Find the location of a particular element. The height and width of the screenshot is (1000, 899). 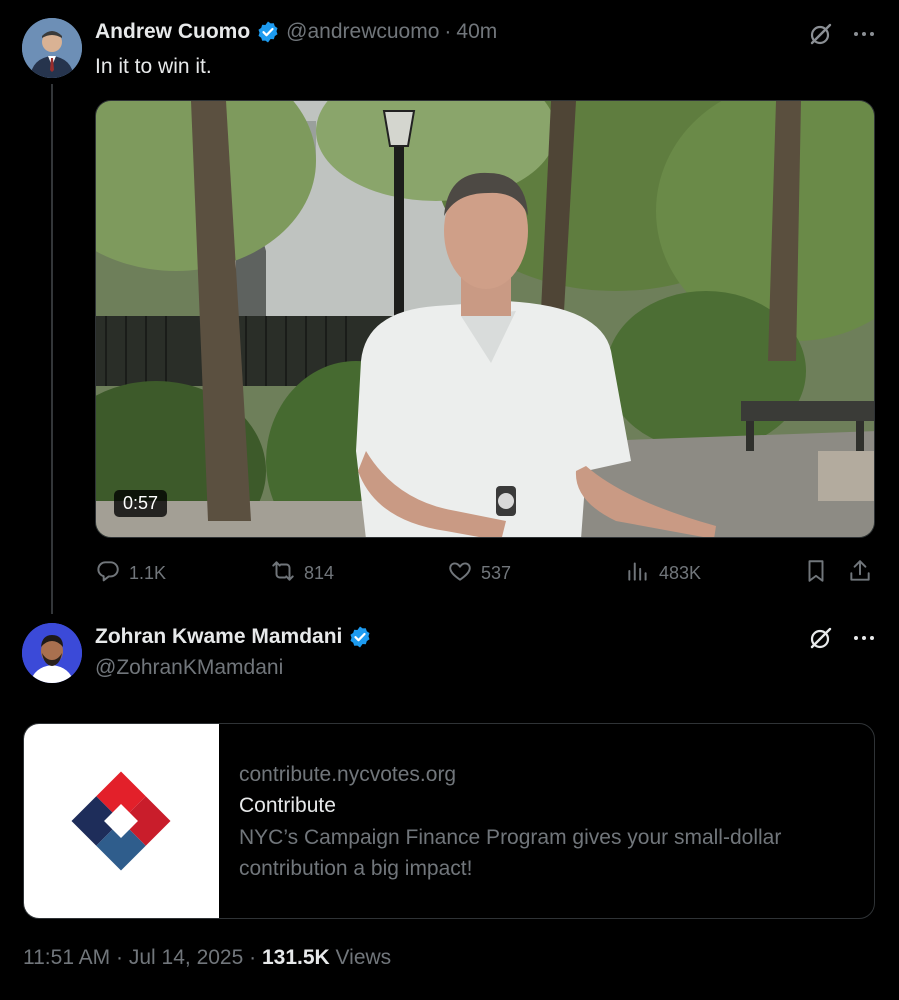

repost-icon is located at coordinates (283, 573).